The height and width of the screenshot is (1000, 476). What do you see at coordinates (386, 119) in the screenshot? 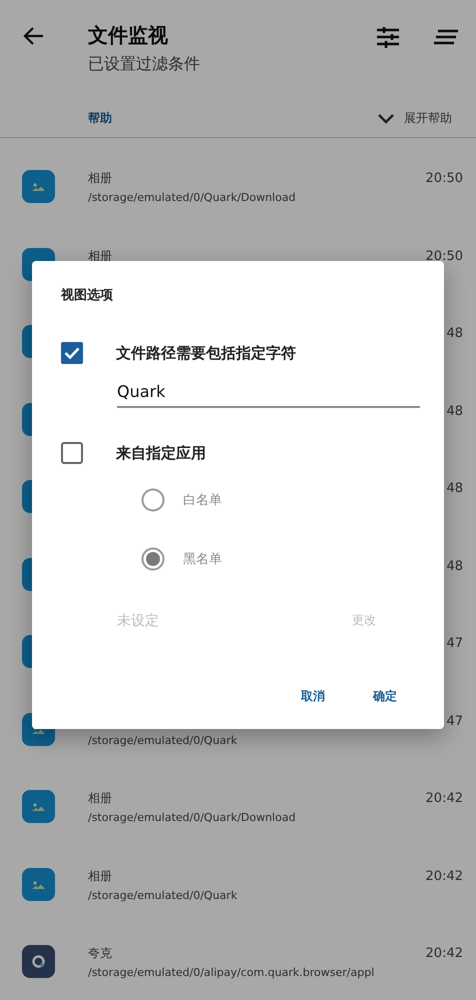
I see `chevron-icon` at bounding box center [386, 119].